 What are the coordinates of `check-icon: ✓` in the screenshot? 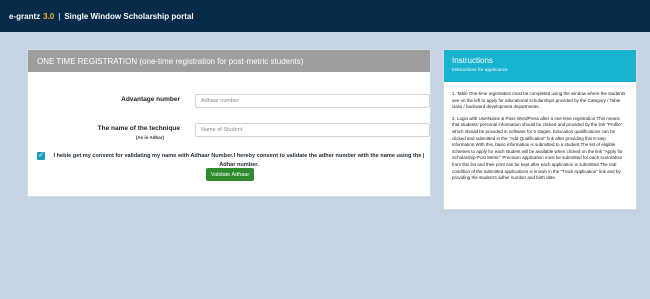 It's located at (41, 155).